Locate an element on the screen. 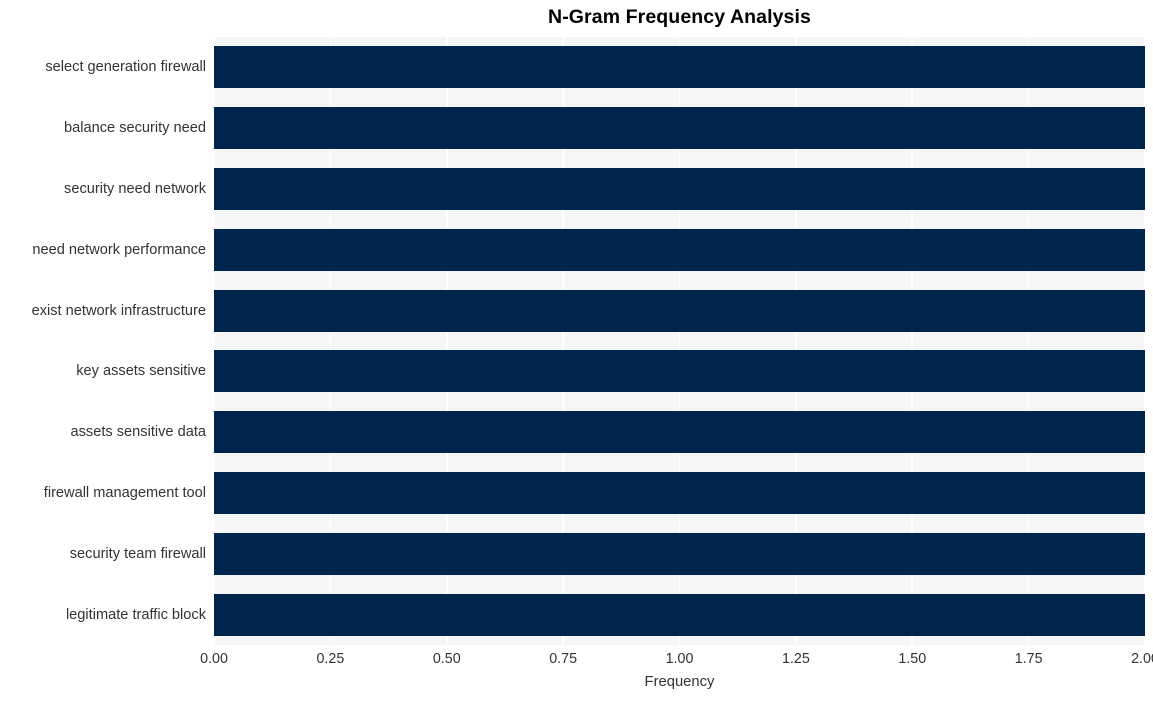  y-axis-tick-label: exist network infrastructure is located at coordinates (118, 310).